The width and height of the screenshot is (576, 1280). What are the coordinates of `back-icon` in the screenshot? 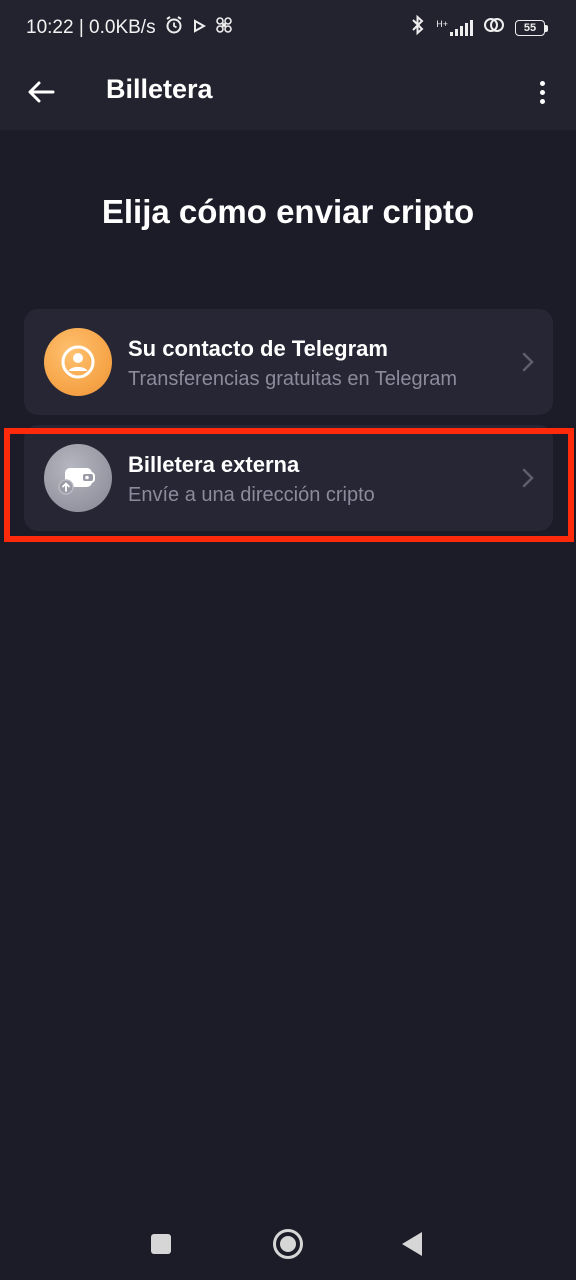 It's located at (412, 1244).